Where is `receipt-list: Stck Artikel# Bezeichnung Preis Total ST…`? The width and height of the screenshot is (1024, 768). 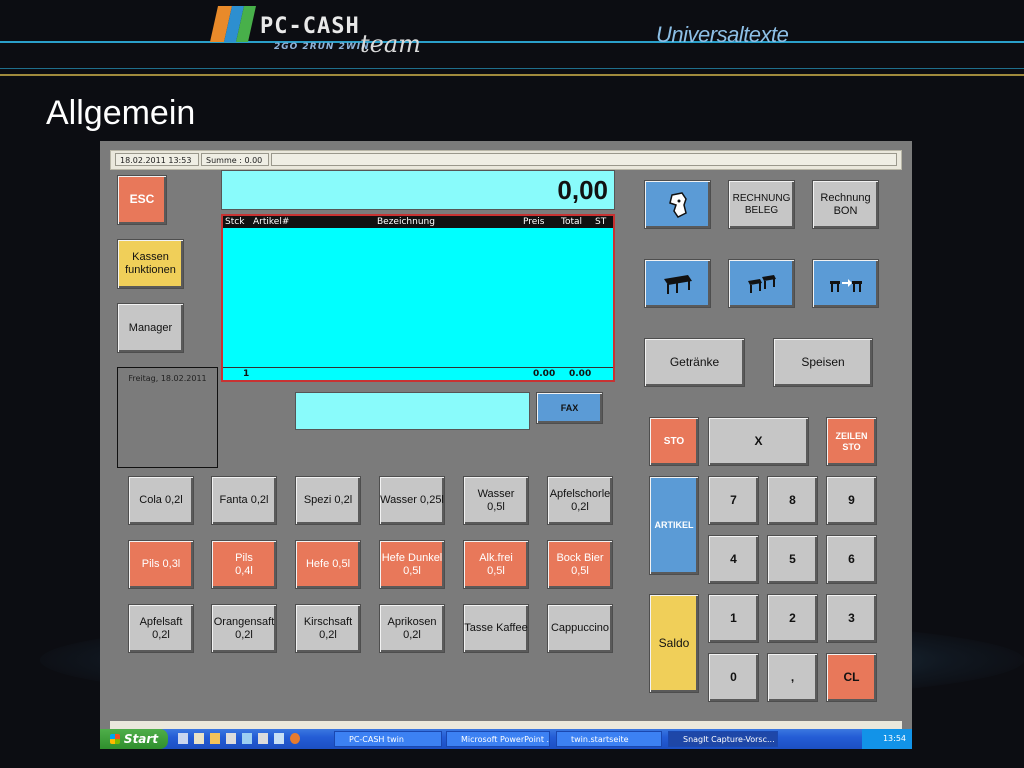
receipt-list: Stck Artikel# Bezeichnung Preis Total ST… is located at coordinates (418, 298).